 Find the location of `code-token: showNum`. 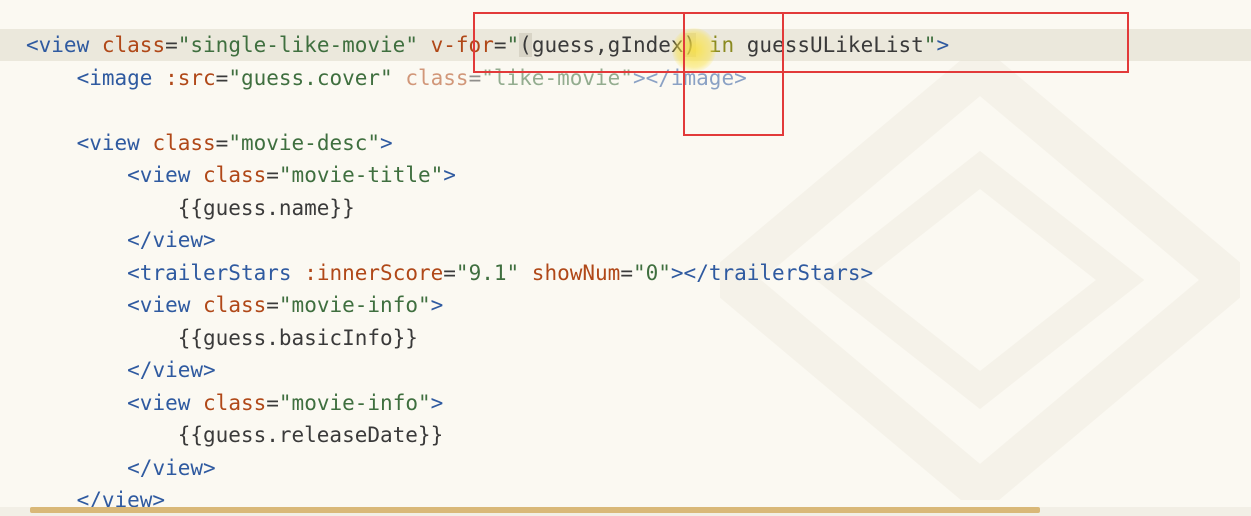

code-token: showNum is located at coordinates (576, 272).